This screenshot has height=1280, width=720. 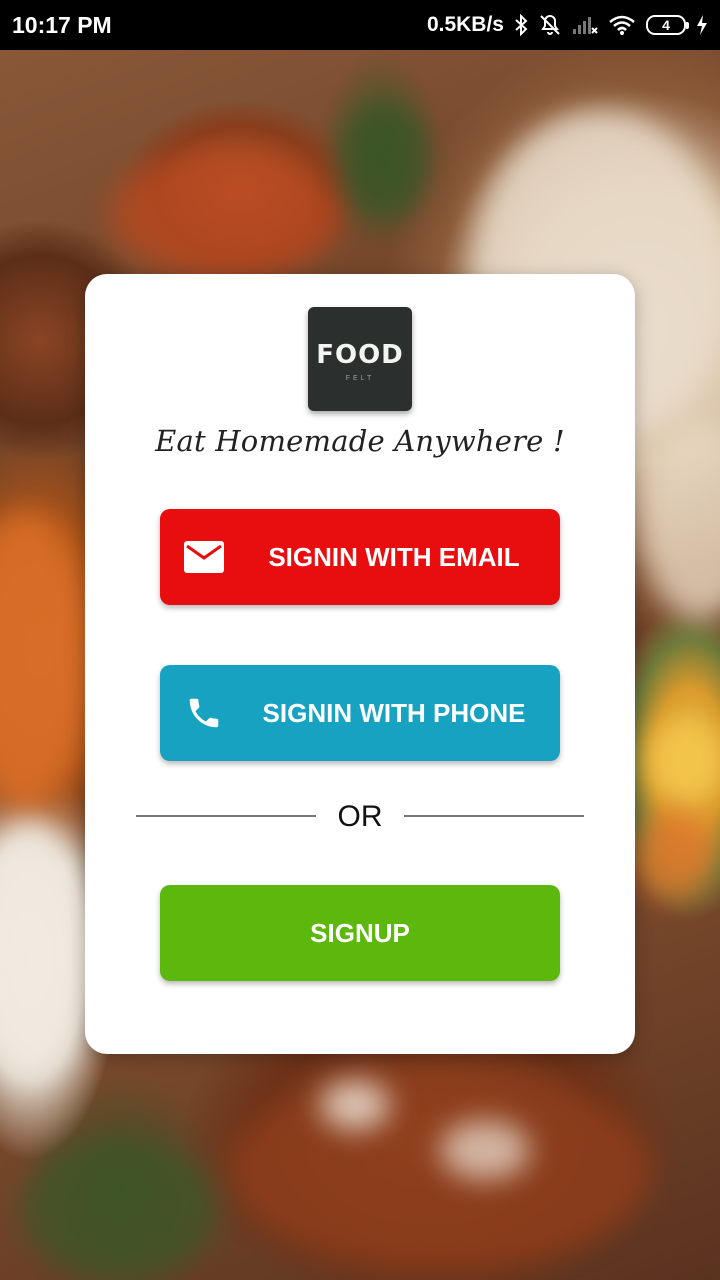 I want to click on divider-line-right, so click(x=494, y=816).